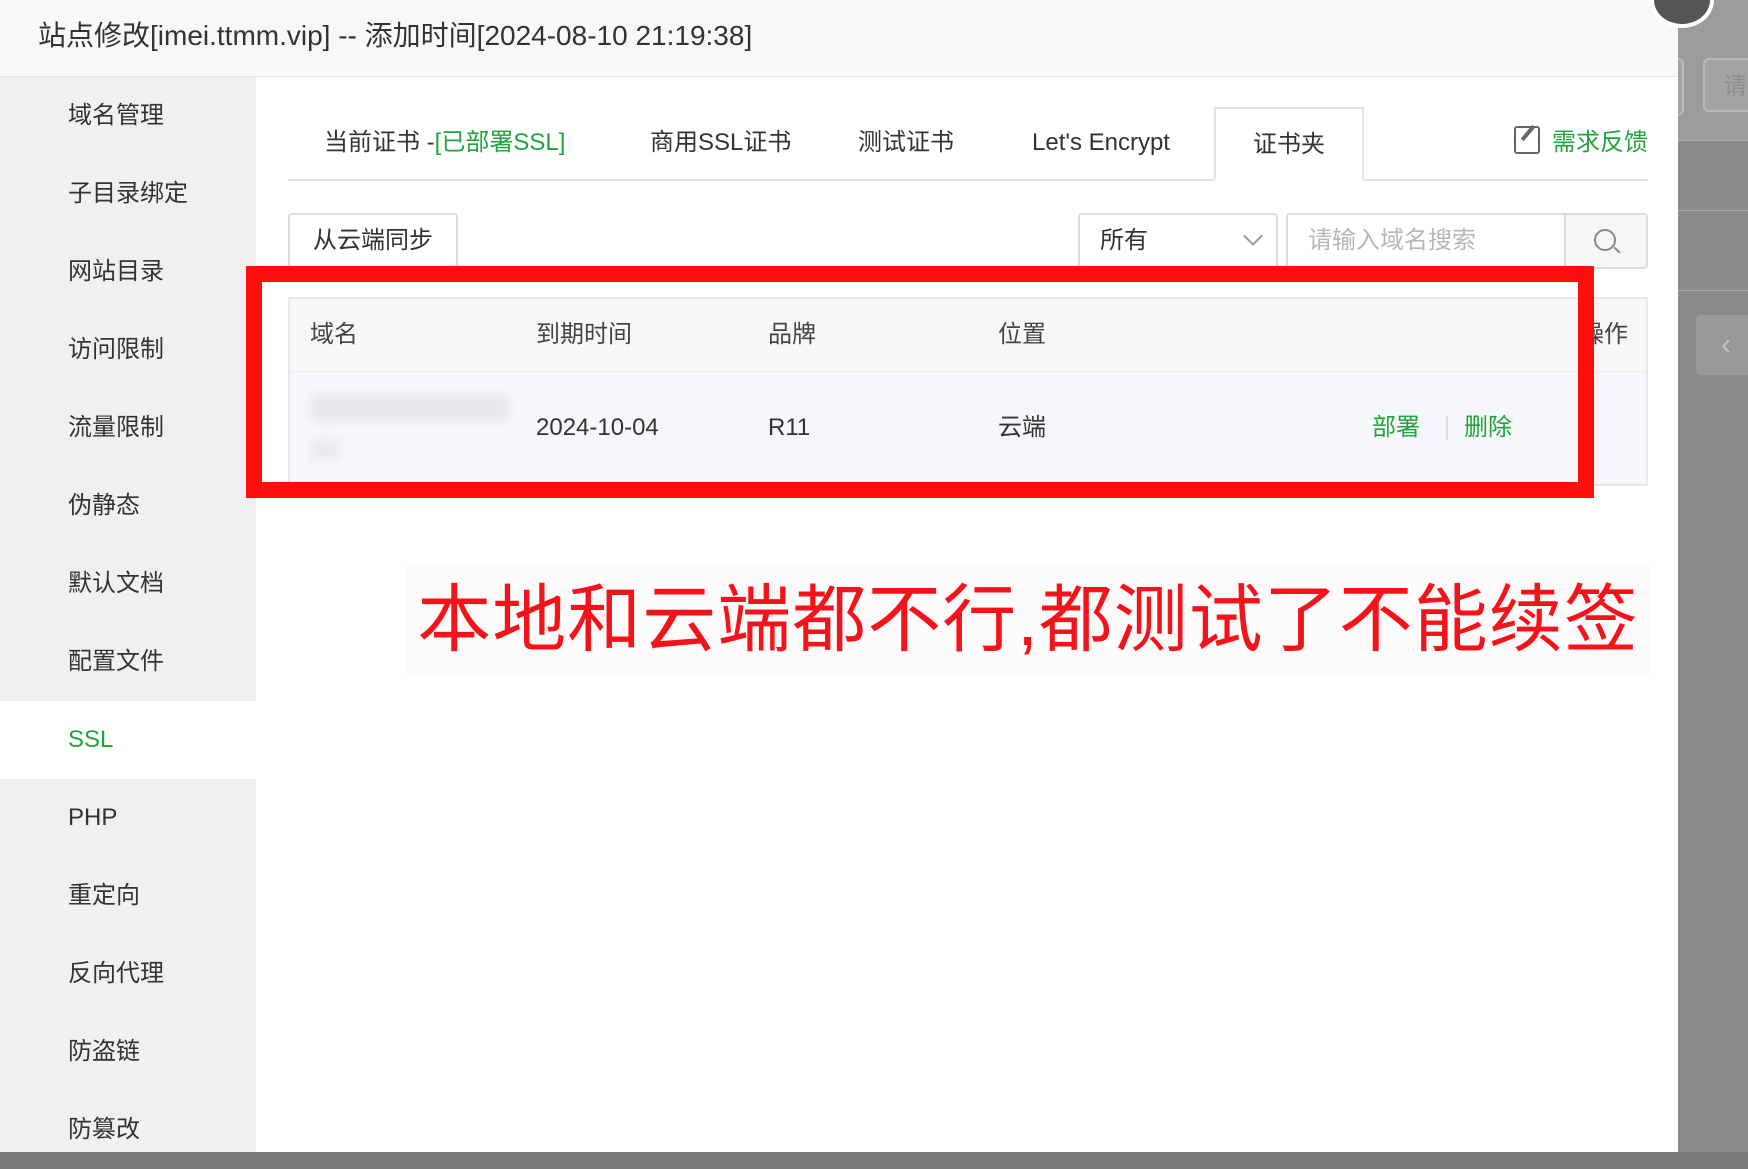  Describe the element at coordinates (128, 818) in the screenshot. I see `sidebar-item-php: PHP` at that location.